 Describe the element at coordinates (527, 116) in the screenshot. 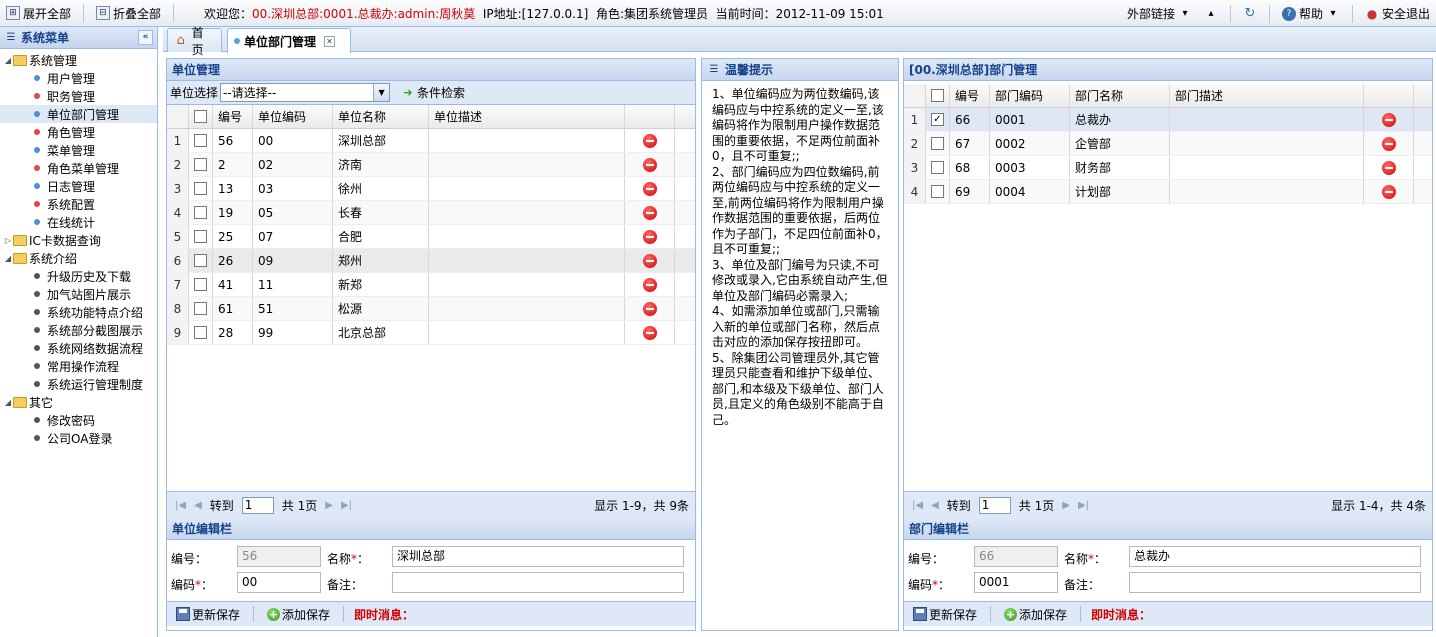

I see `column-header: 单位描述` at that location.